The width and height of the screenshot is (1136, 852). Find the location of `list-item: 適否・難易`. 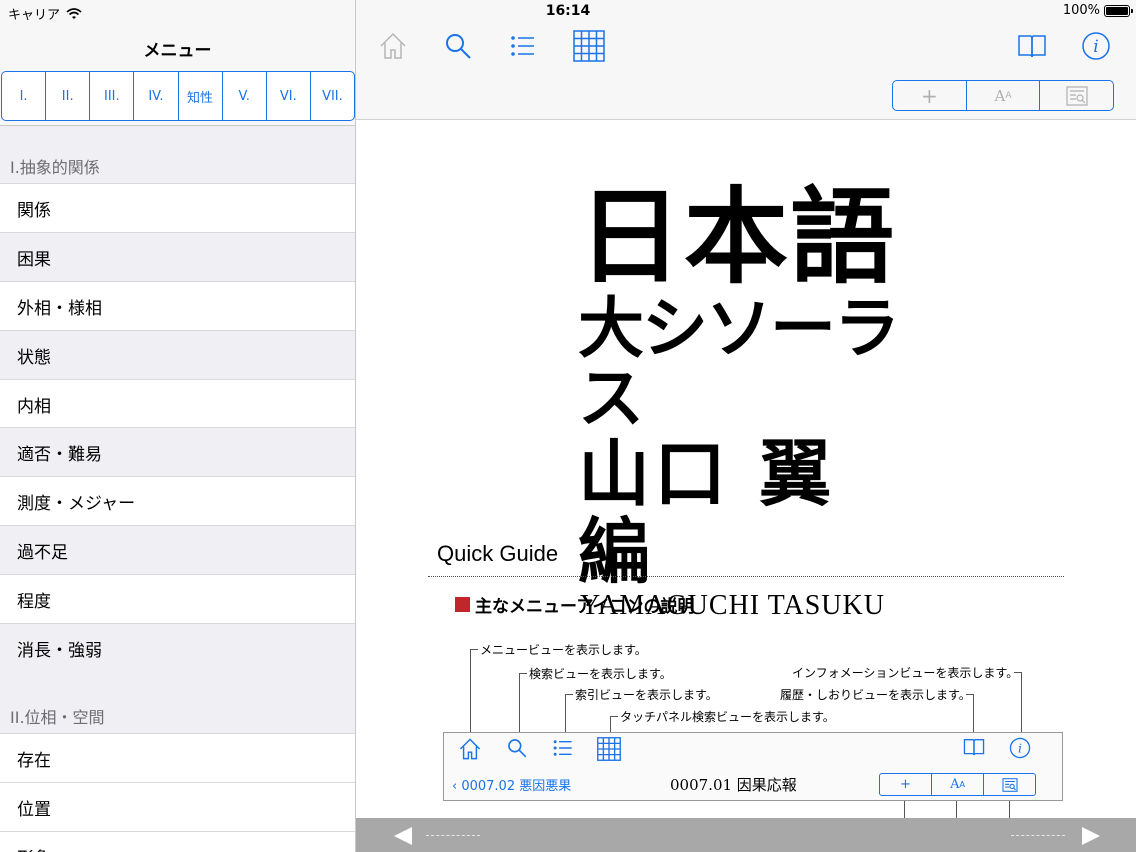

list-item: 適否・難易 is located at coordinates (177, 451).